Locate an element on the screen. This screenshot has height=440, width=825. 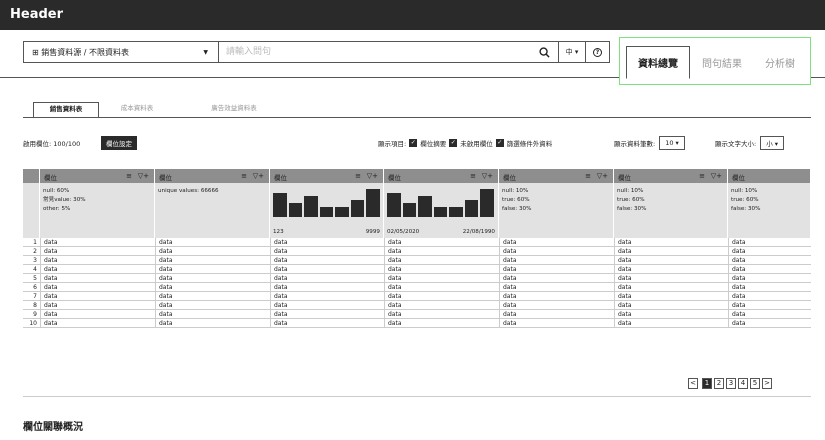
page-button: 4 is located at coordinates (743, 383).